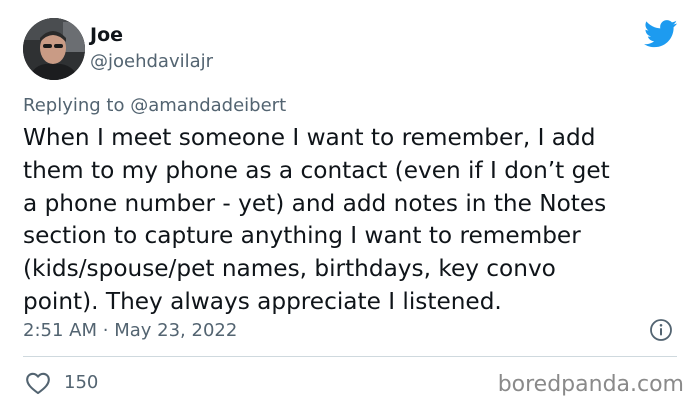  Describe the element at coordinates (661, 34) in the screenshot. I see `twitter-bird-icon` at that location.